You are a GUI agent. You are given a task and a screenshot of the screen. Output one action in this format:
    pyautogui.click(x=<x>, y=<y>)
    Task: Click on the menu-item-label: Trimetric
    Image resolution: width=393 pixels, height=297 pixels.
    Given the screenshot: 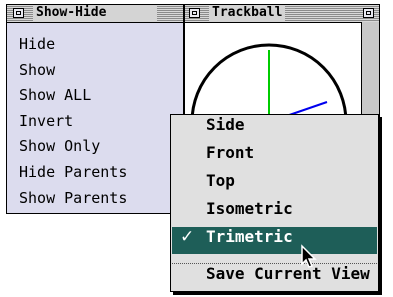 What is the action you would take?
    pyautogui.click(x=249, y=236)
    